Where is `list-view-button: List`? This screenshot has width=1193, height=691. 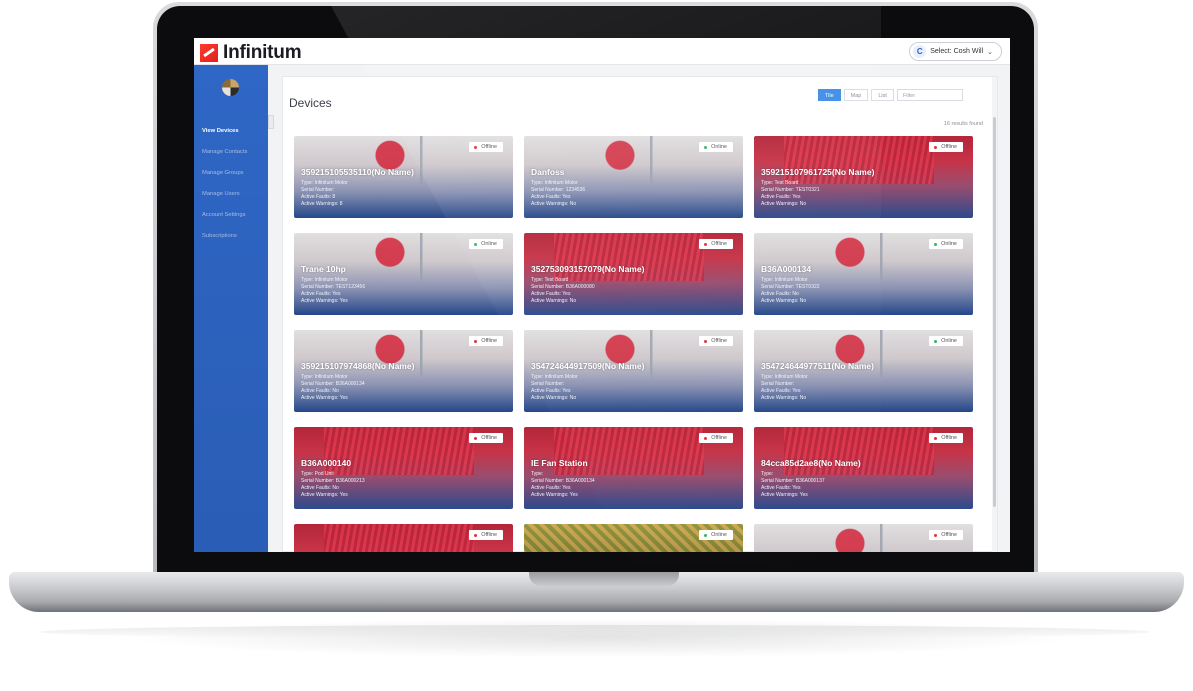 list-view-button: List is located at coordinates (882, 95).